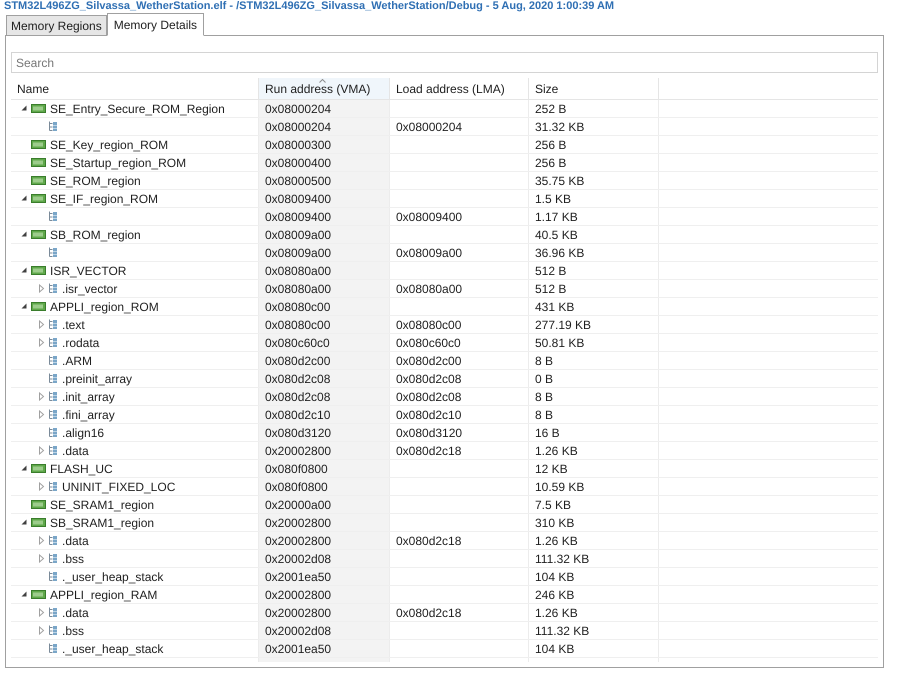  I want to click on table-cell-text: 0x08080a00, so click(298, 271).